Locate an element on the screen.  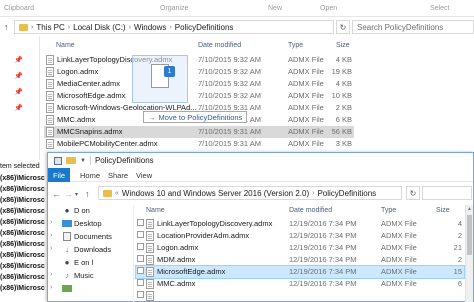
scroll-up-arrow-icon: ▲ is located at coordinates (469, 209).